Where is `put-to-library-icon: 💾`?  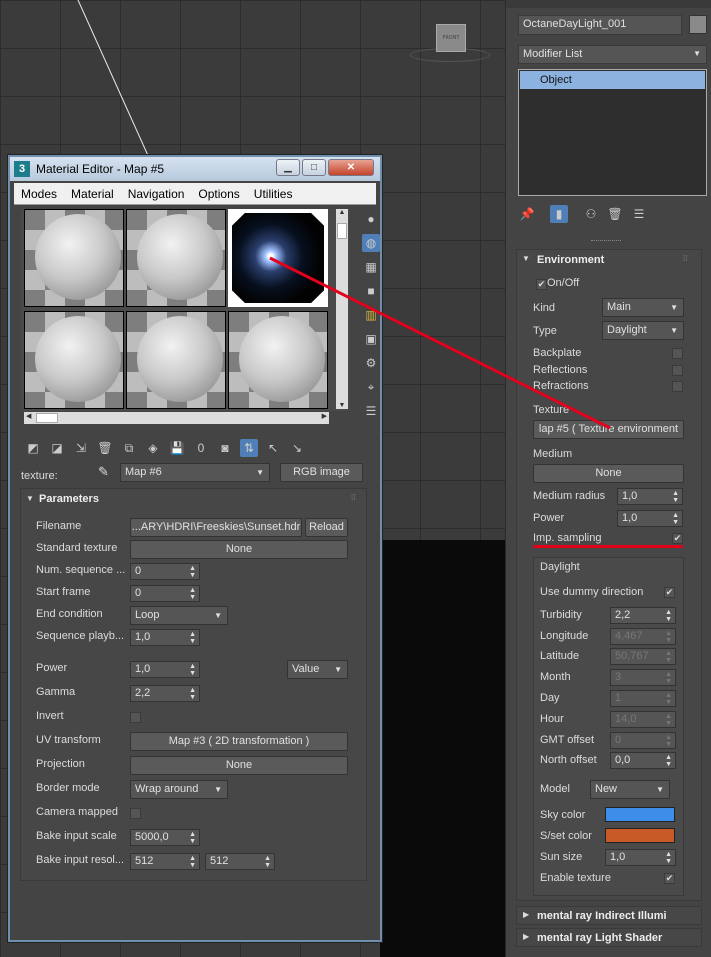
put-to-library-icon: 💾 is located at coordinates (177, 448).